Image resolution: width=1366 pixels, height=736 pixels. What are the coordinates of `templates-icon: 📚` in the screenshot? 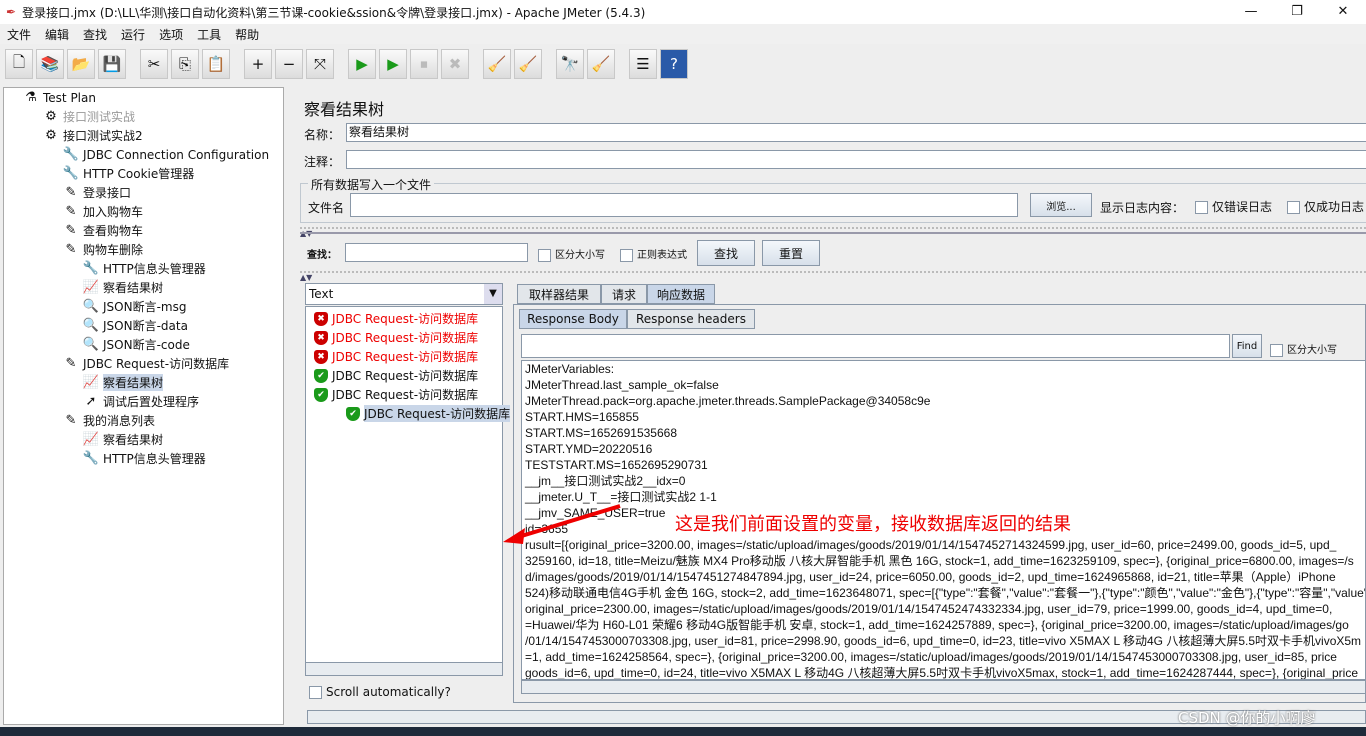 It's located at (50, 64).